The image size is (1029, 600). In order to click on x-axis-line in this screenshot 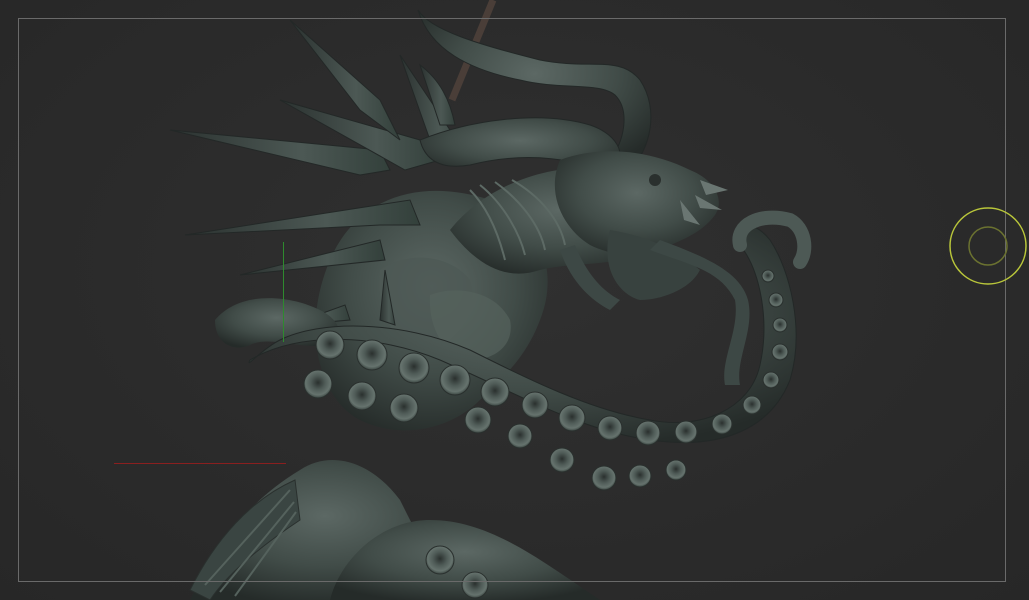, I will do `click(200, 463)`.